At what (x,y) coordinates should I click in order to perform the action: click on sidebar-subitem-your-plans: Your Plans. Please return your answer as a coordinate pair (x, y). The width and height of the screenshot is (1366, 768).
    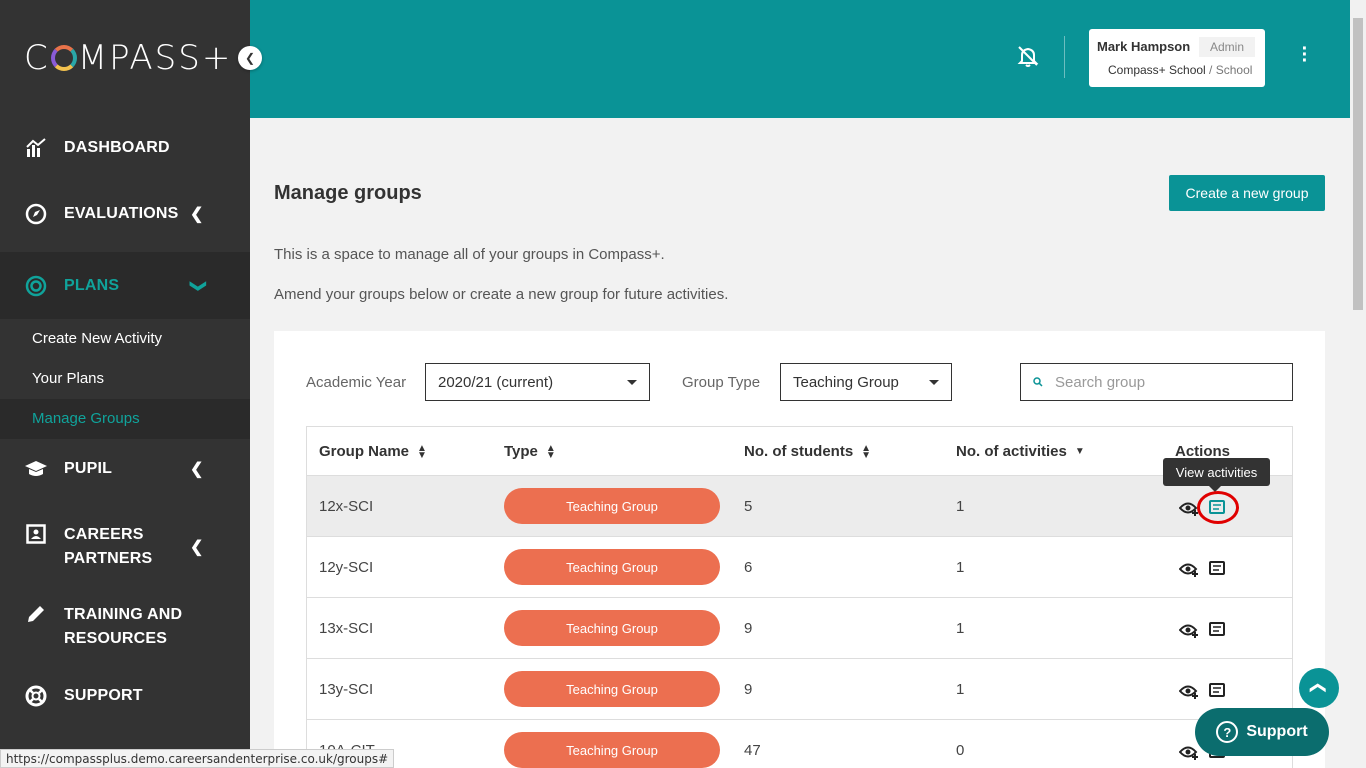
    Looking at the image, I should click on (125, 379).